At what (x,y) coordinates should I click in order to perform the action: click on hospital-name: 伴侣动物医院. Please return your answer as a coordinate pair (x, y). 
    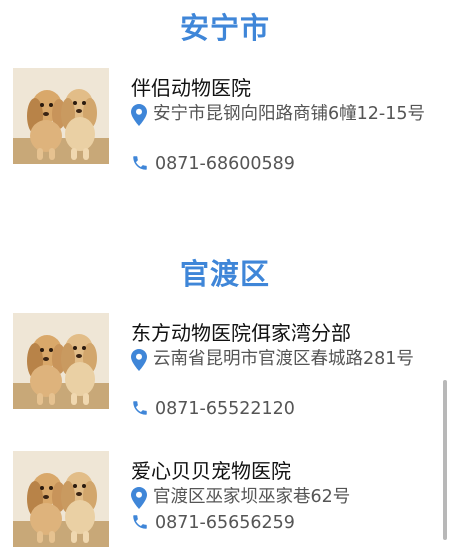
    Looking at the image, I should click on (191, 88).